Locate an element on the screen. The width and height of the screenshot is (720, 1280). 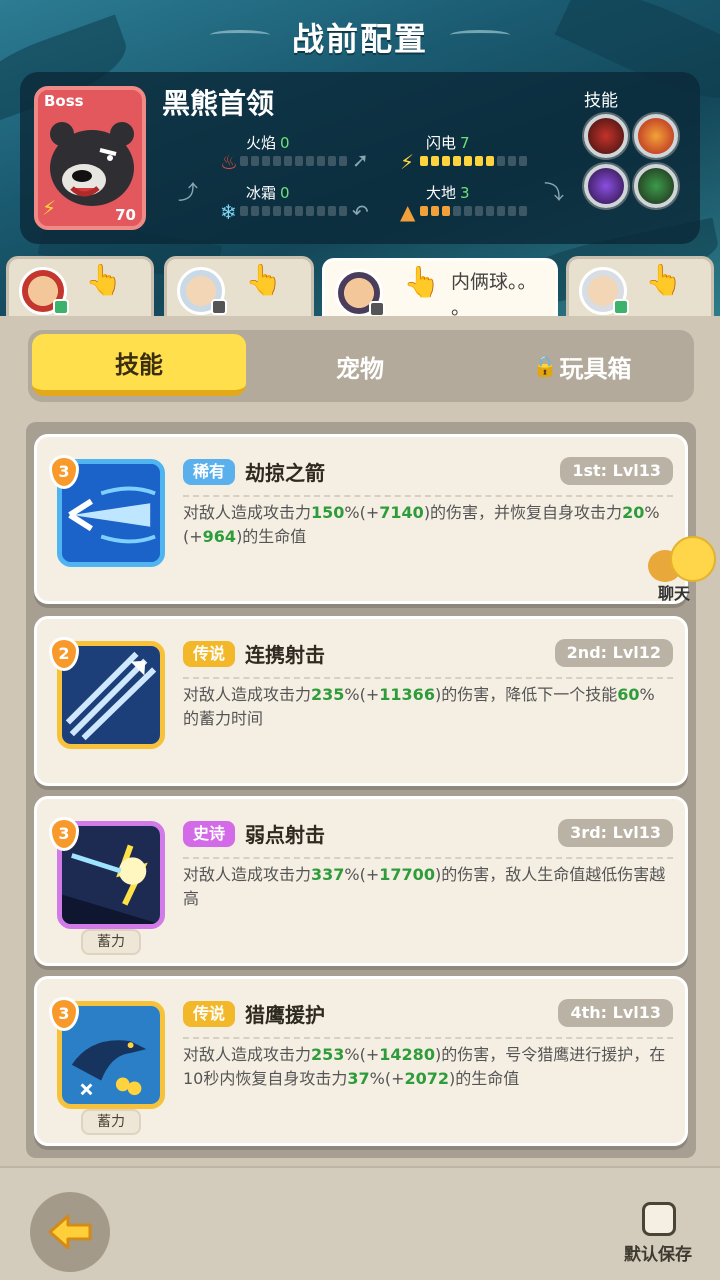
hero-tab-3: 👆 内俩球。。 。 is located at coordinates (440, 291).